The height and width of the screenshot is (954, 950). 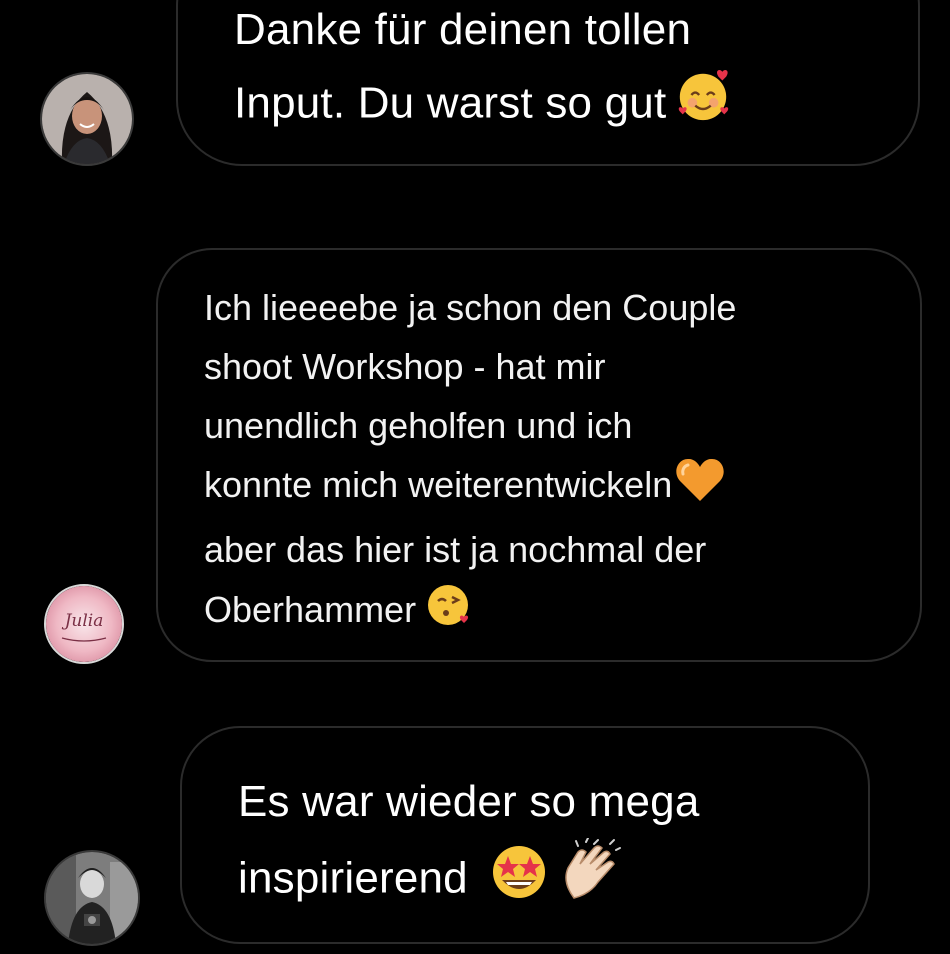 What do you see at coordinates (700, 487) in the screenshot?
I see `orange-heart-icon` at bounding box center [700, 487].